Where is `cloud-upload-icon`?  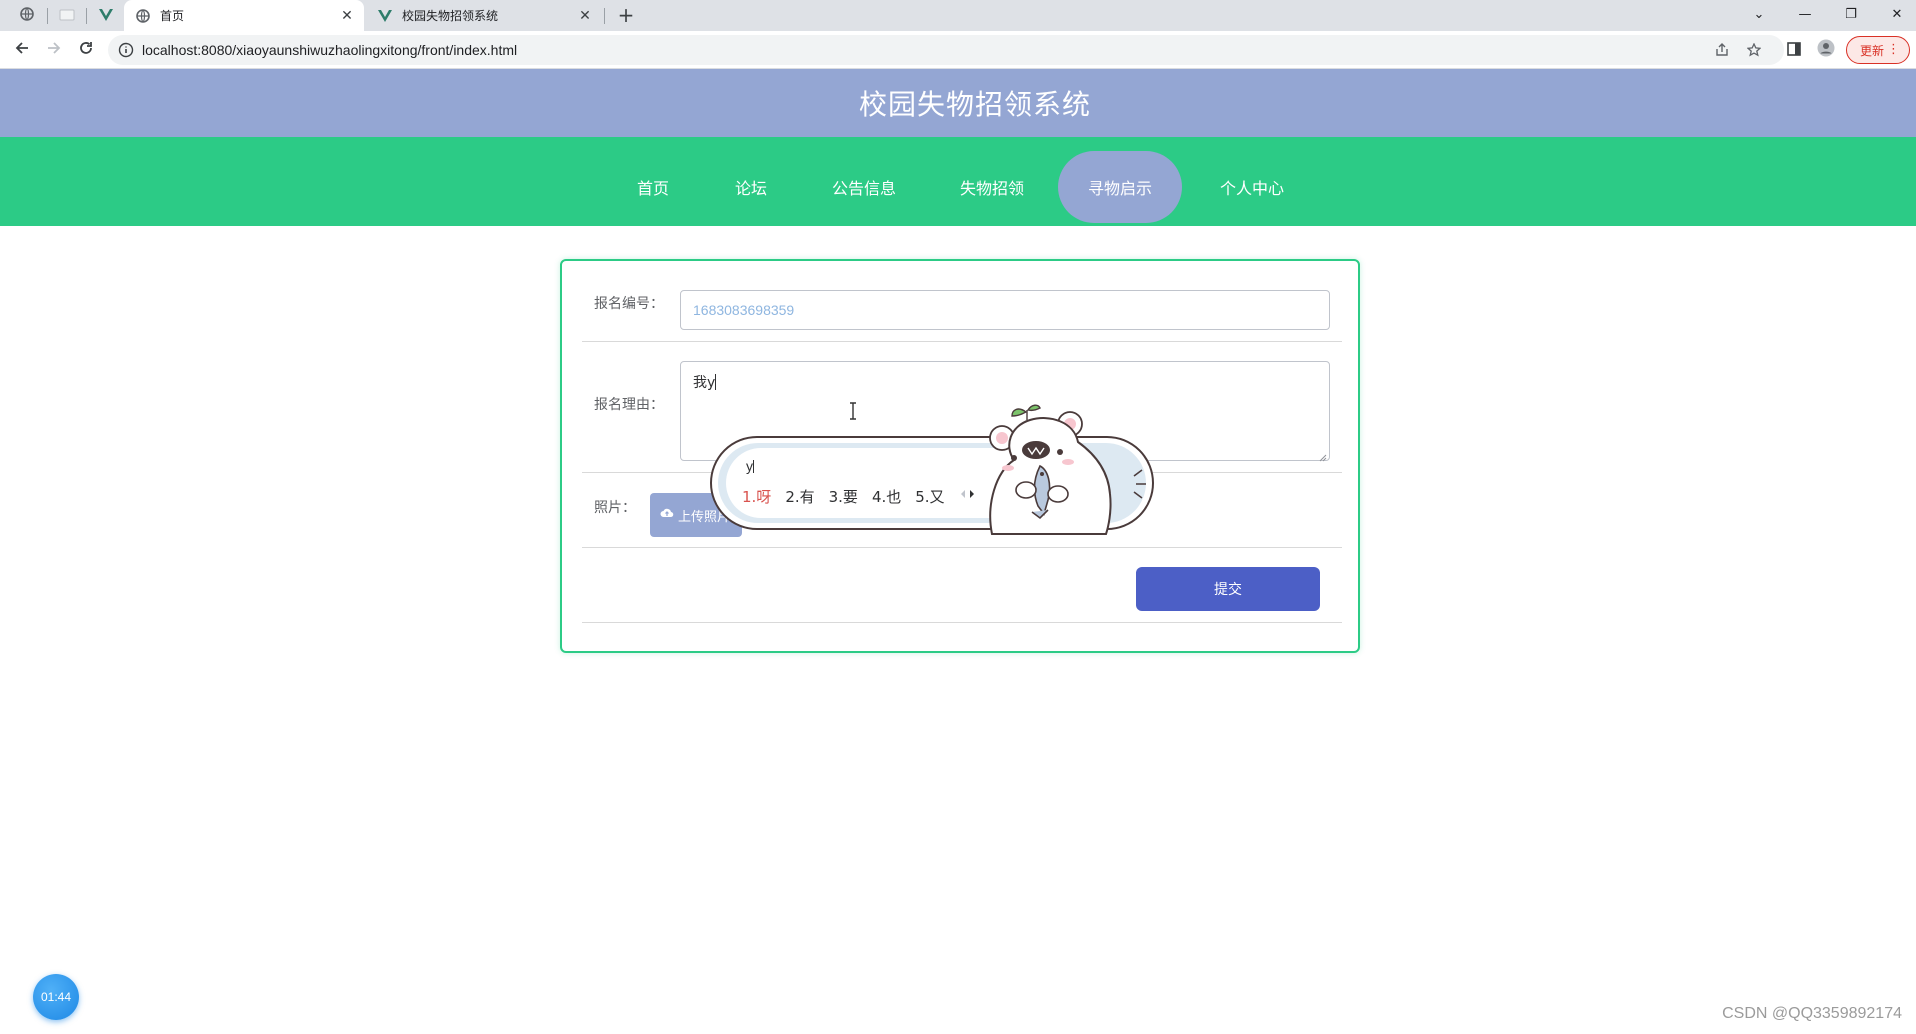 cloud-upload-icon is located at coordinates (667, 515).